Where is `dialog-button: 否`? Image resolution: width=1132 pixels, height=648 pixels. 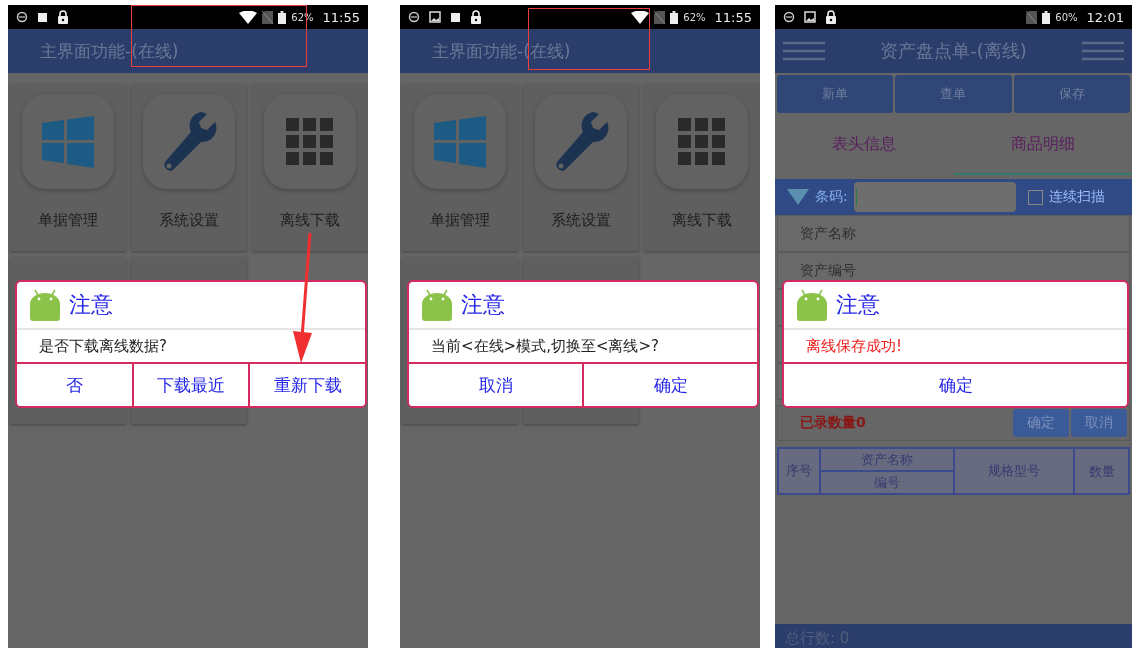
dialog-button: 否 is located at coordinates (75, 385).